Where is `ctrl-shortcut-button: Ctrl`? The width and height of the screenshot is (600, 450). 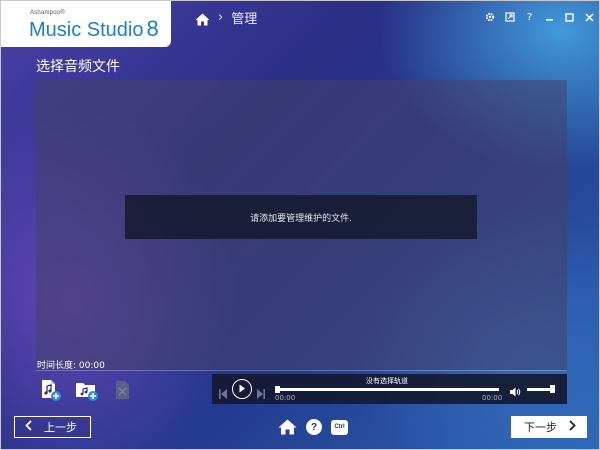 ctrl-shortcut-button: Ctrl is located at coordinates (339, 427).